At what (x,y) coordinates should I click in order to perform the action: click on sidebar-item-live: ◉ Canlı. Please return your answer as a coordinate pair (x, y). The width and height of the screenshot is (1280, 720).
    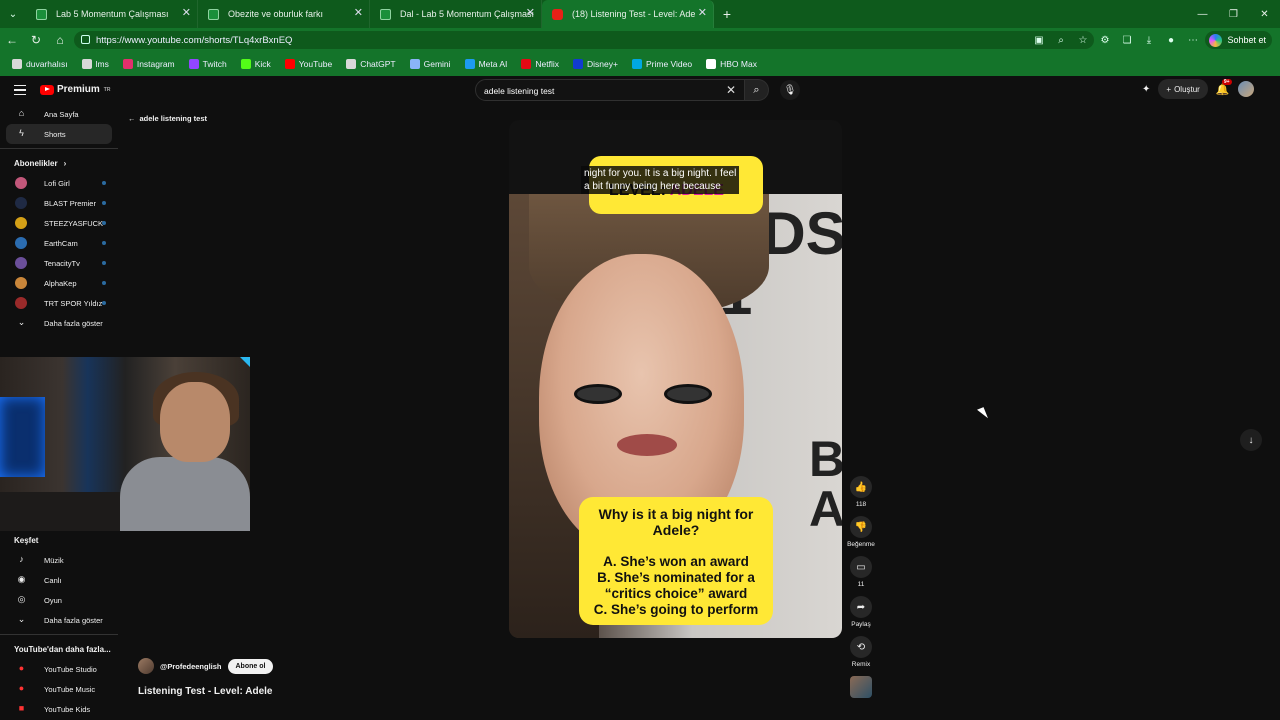
    Looking at the image, I should click on (59, 580).